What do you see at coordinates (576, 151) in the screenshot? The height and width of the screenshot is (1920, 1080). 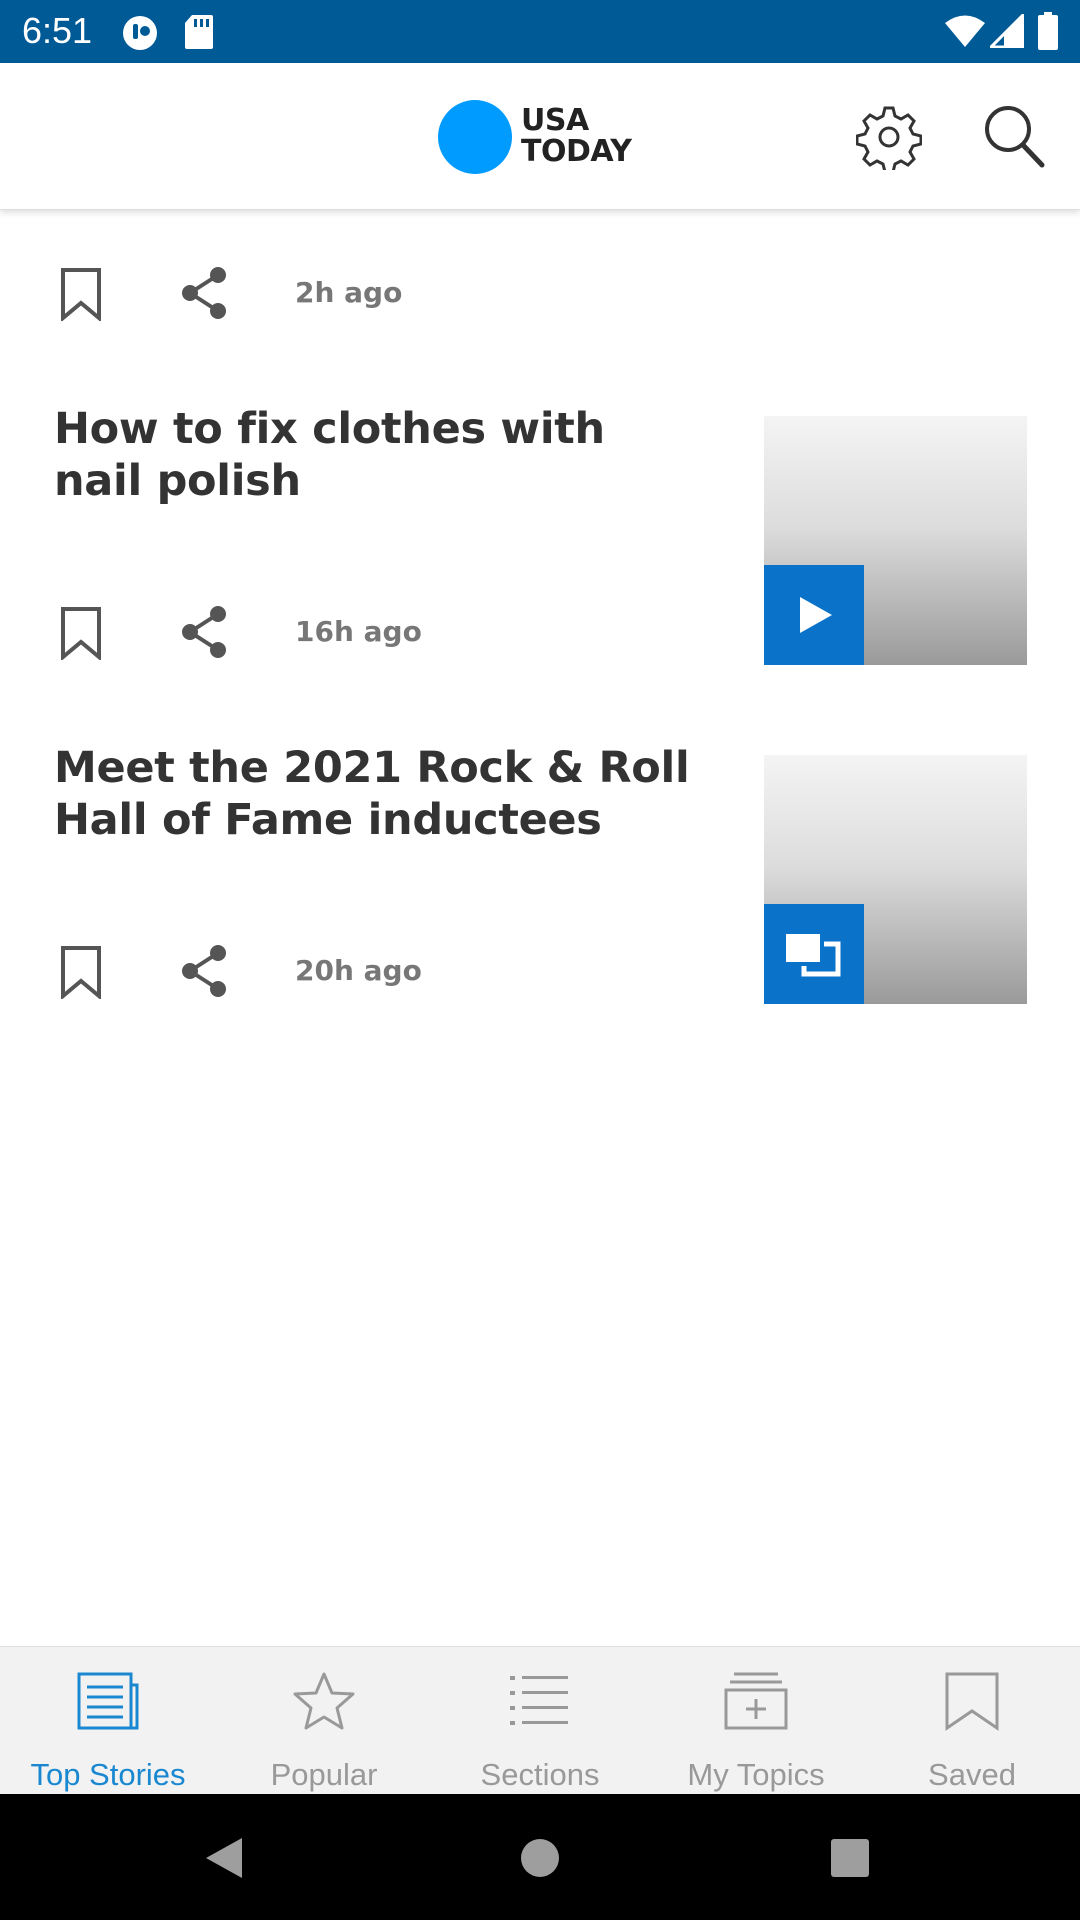 I see `logo-line-2: TODAY` at bounding box center [576, 151].